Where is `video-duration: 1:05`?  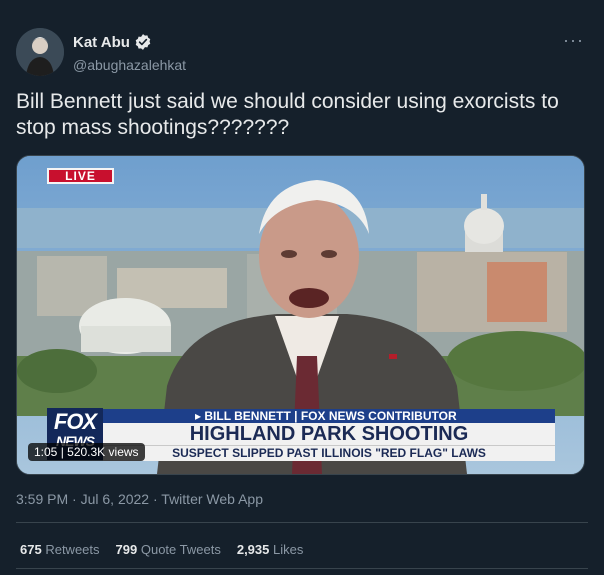 video-duration: 1:05 is located at coordinates (46, 452).